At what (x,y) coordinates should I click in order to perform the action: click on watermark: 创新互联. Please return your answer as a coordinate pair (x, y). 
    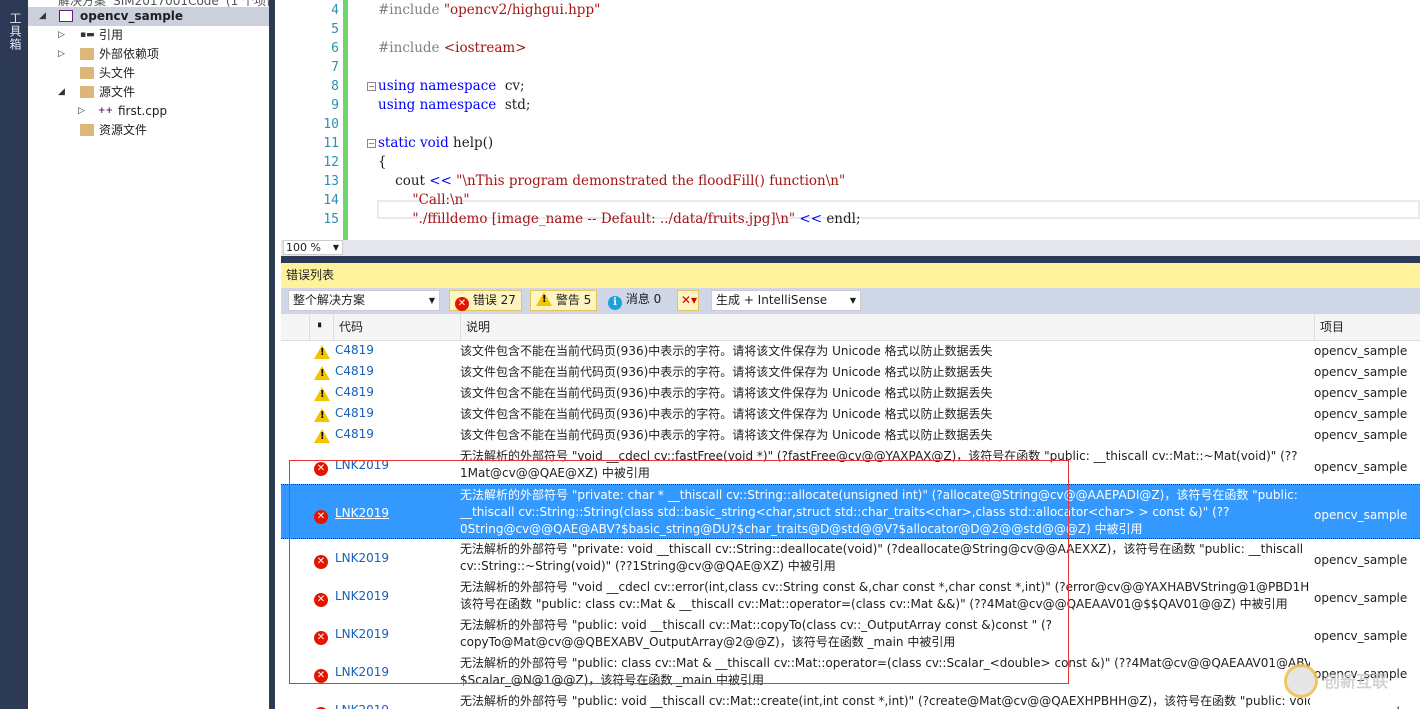
    Looking at the image, I should click on (1350, 683).